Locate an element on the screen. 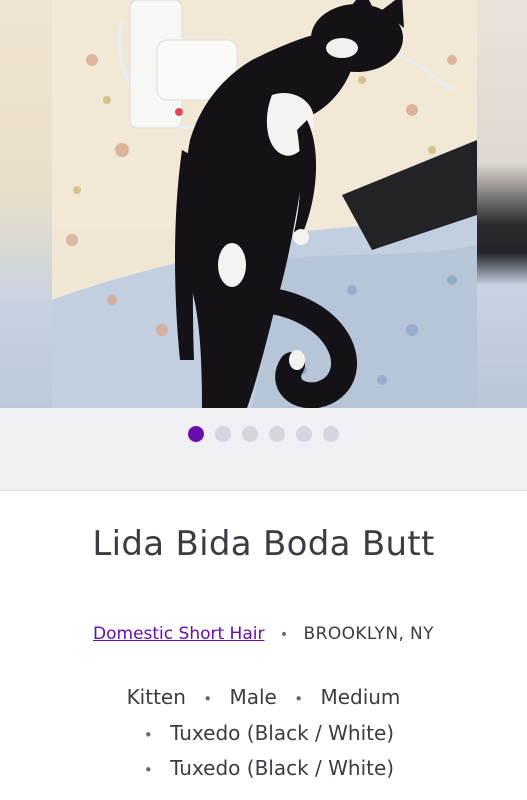 The height and width of the screenshot is (800, 527). age-text: Kitten is located at coordinates (156, 697).